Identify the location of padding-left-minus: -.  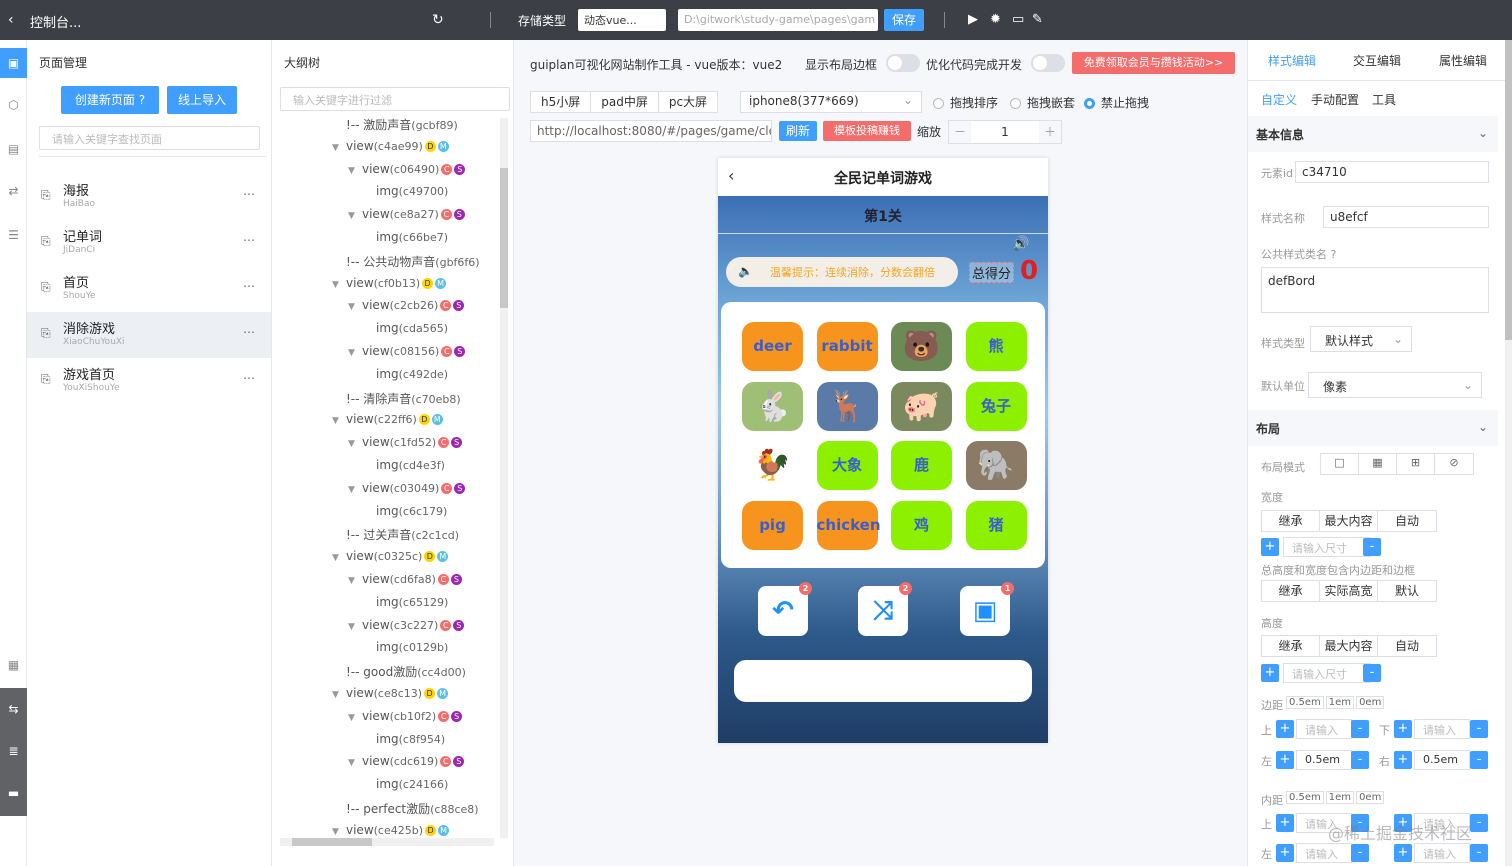
(1360, 853).